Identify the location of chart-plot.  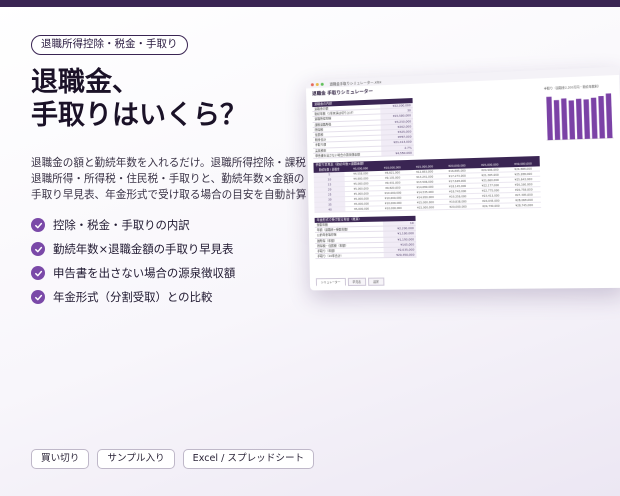
(579, 119).